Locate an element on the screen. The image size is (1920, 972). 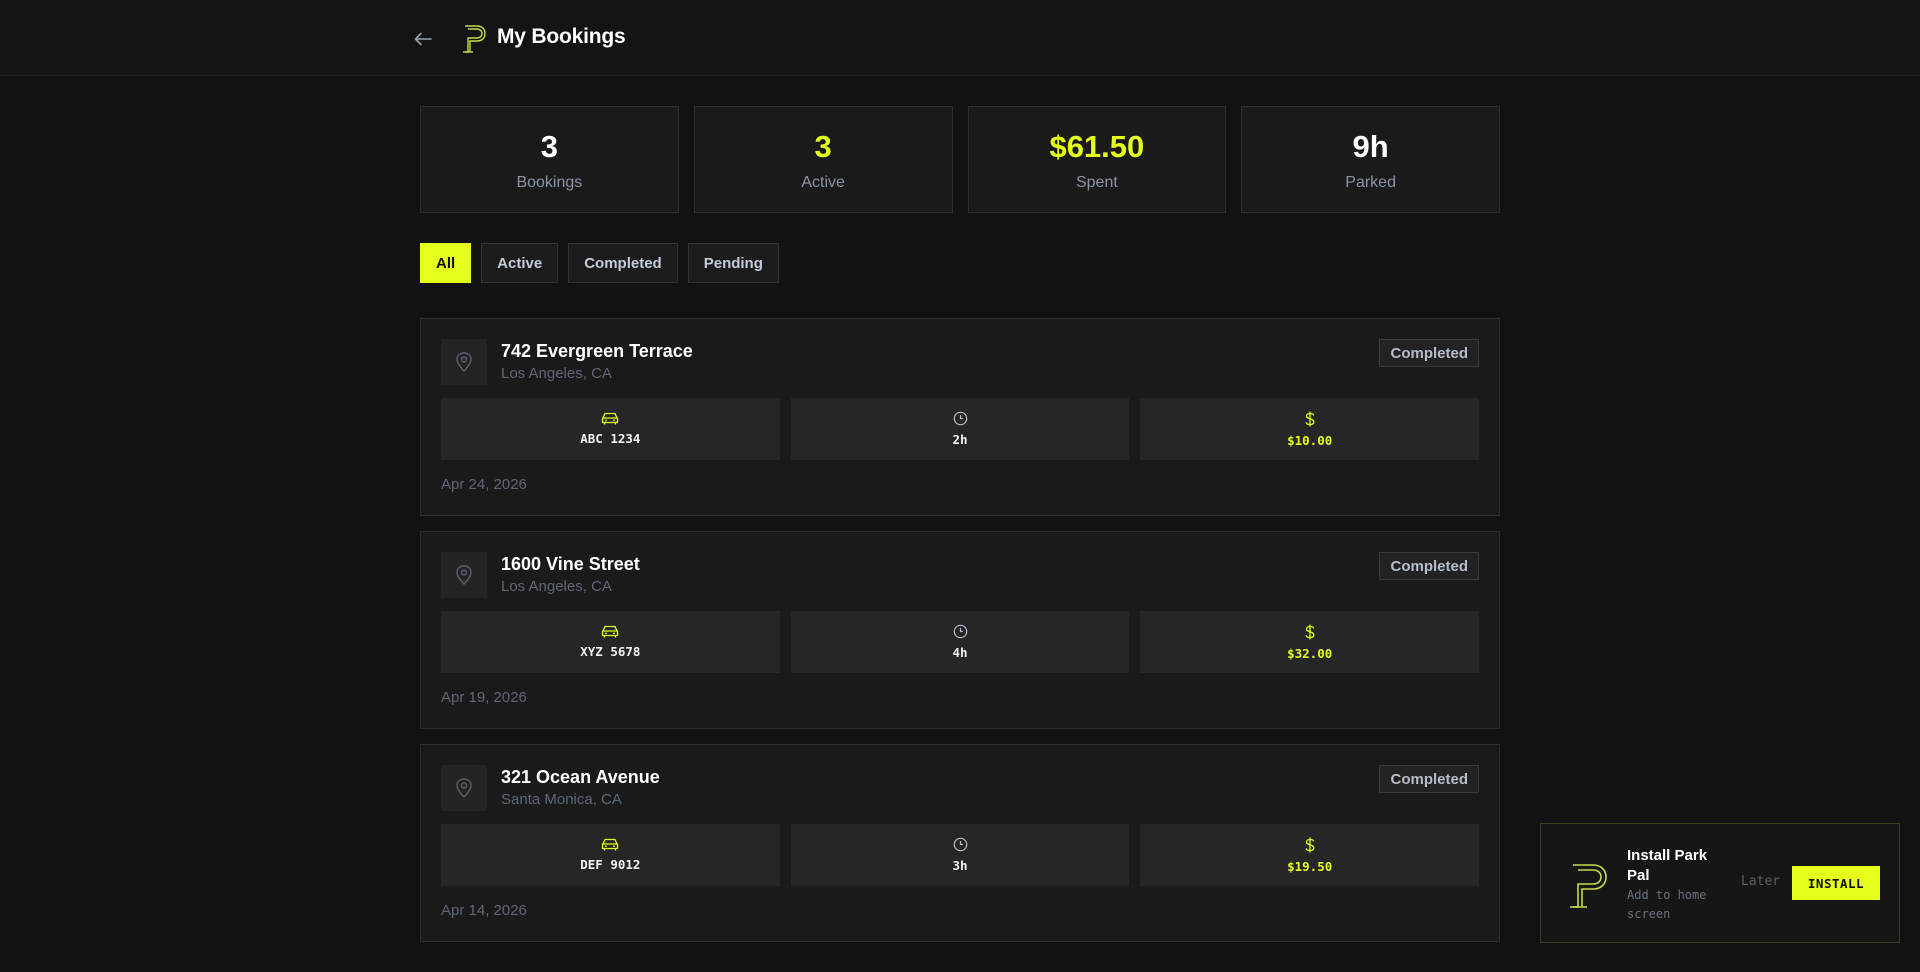
booking-details: XYZ 5678 4h $32.00 is located at coordinates (960, 642).